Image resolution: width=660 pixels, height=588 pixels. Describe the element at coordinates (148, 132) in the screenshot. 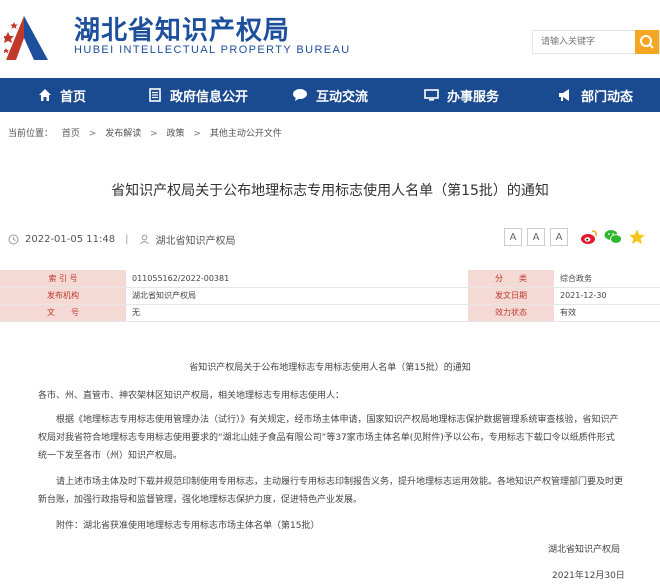

I see `breadcrumb: 当前位置： 首页 > 发布解读 > 政策 > 其他主动公开文件` at that location.